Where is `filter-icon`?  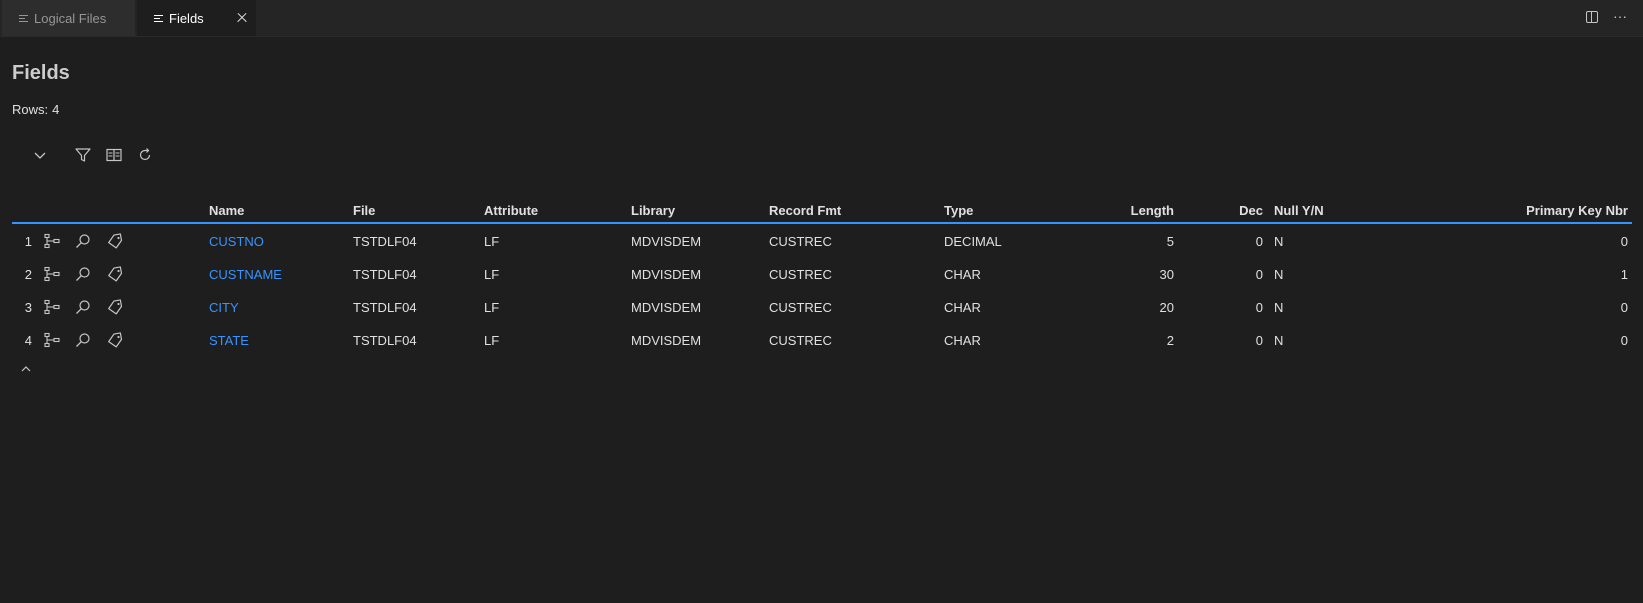 filter-icon is located at coordinates (83, 155).